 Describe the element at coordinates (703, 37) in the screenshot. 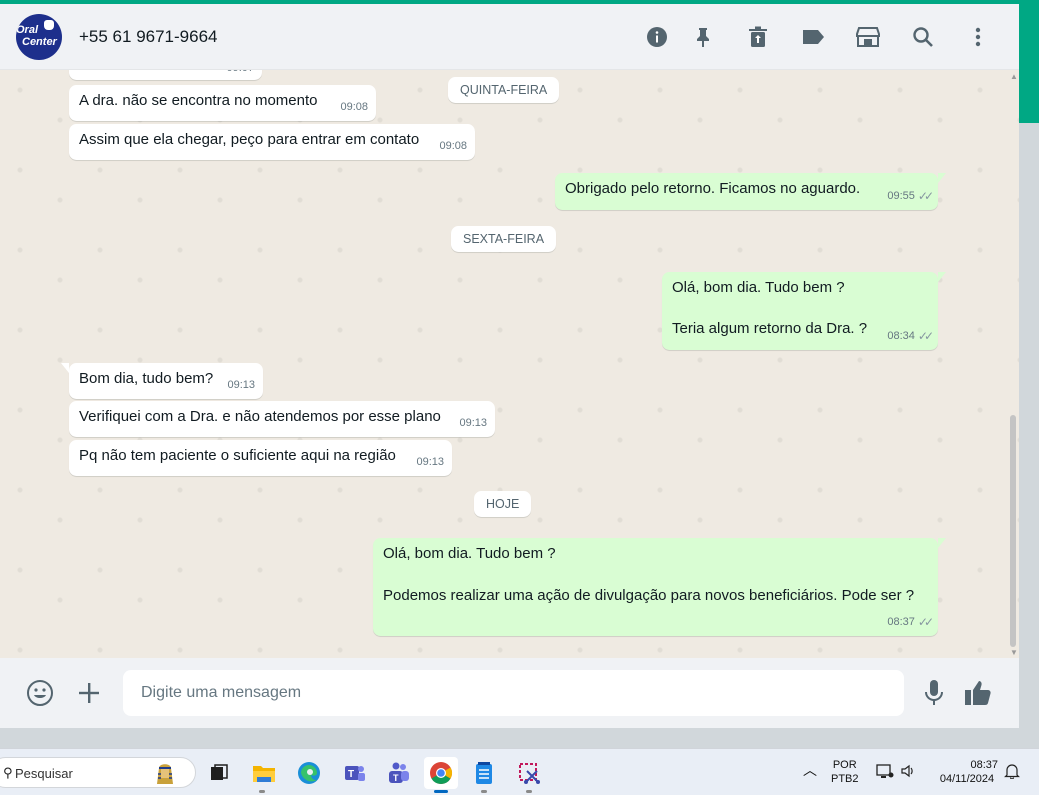

I see `pin-icon` at that location.